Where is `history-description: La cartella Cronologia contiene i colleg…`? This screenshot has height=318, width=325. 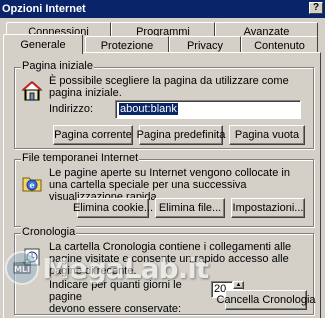
history-description: La cartella Cronologia contiene i colleg… is located at coordinates (170, 259).